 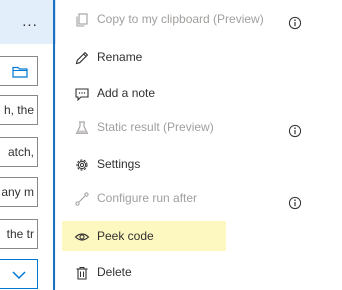 What do you see at coordinates (114, 272) in the screenshot?
I see `menu-item-label: Delete` at bounding box center [114, 272].